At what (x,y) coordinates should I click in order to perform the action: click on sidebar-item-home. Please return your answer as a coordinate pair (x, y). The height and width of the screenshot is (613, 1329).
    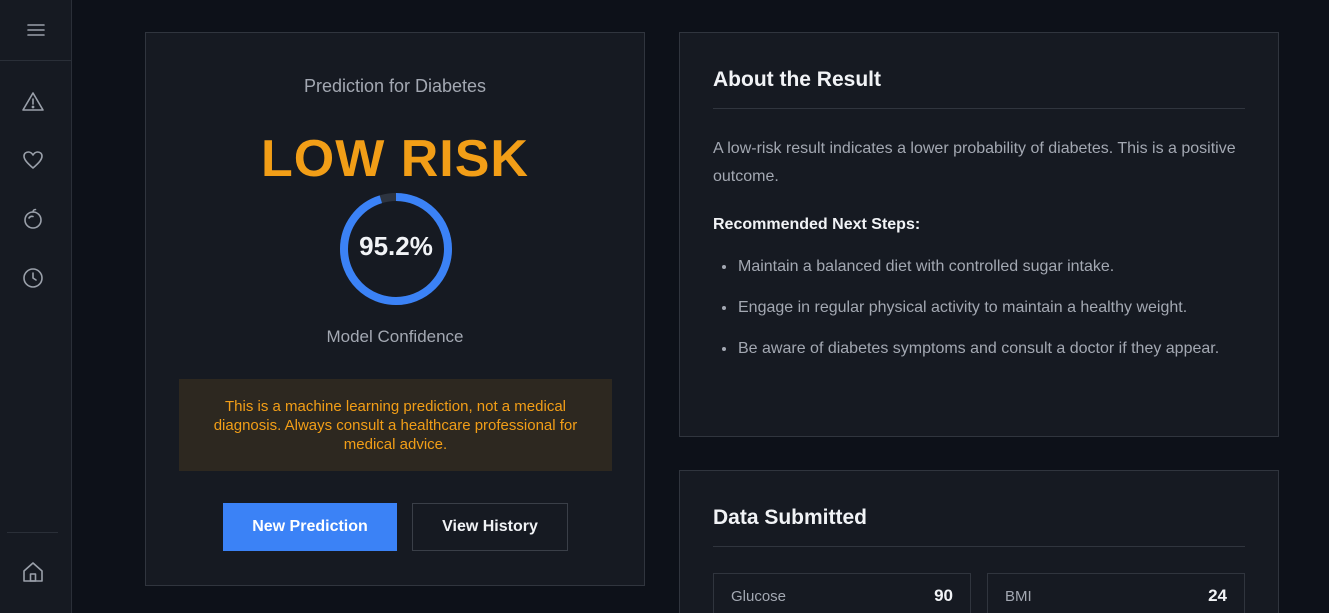
    Looking at the image, I should click on (33, 572).